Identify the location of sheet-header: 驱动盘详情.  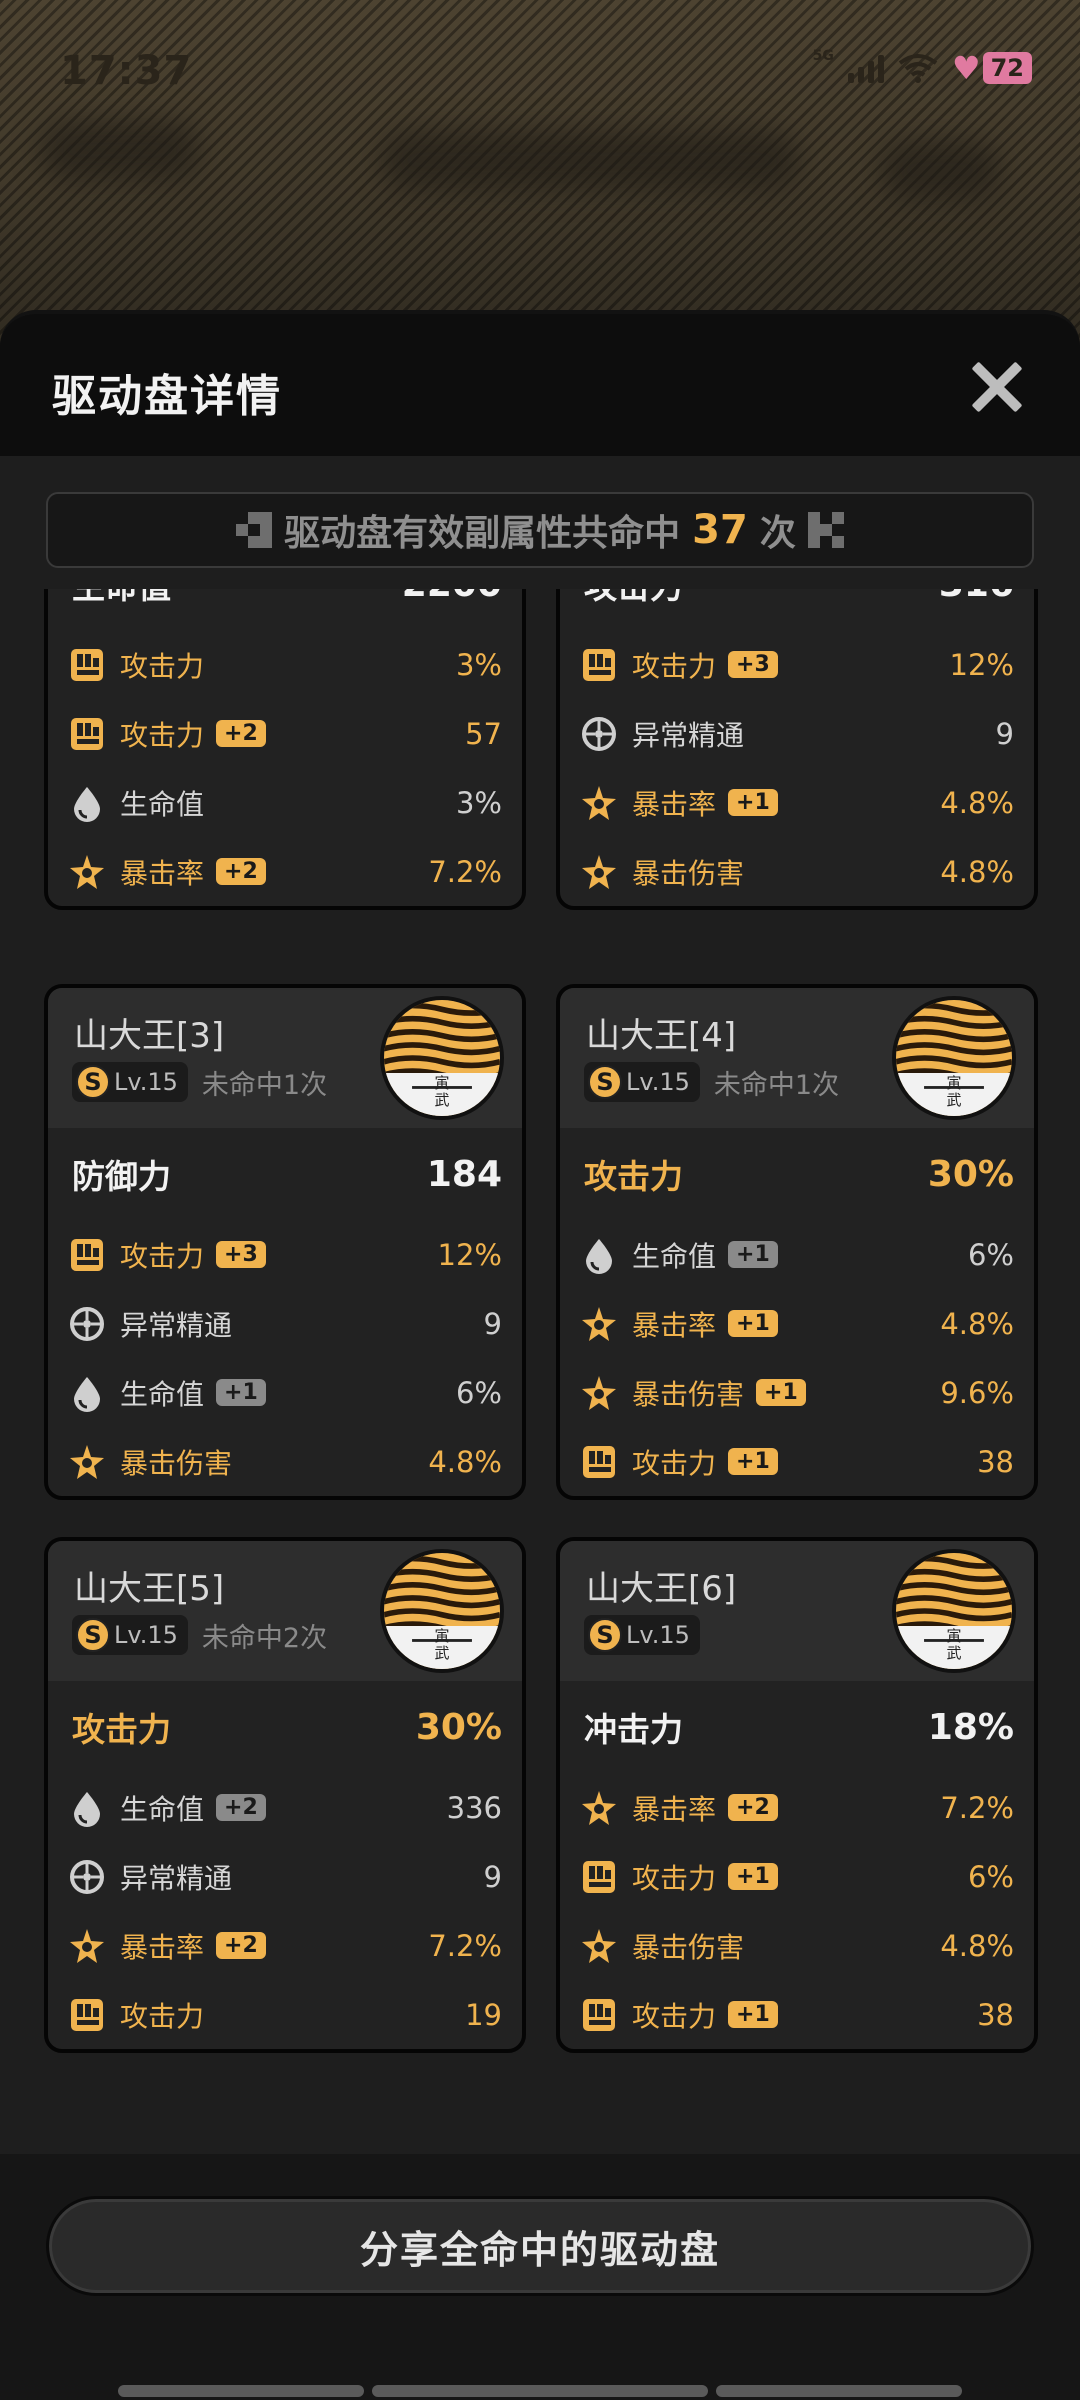
(540, 385).